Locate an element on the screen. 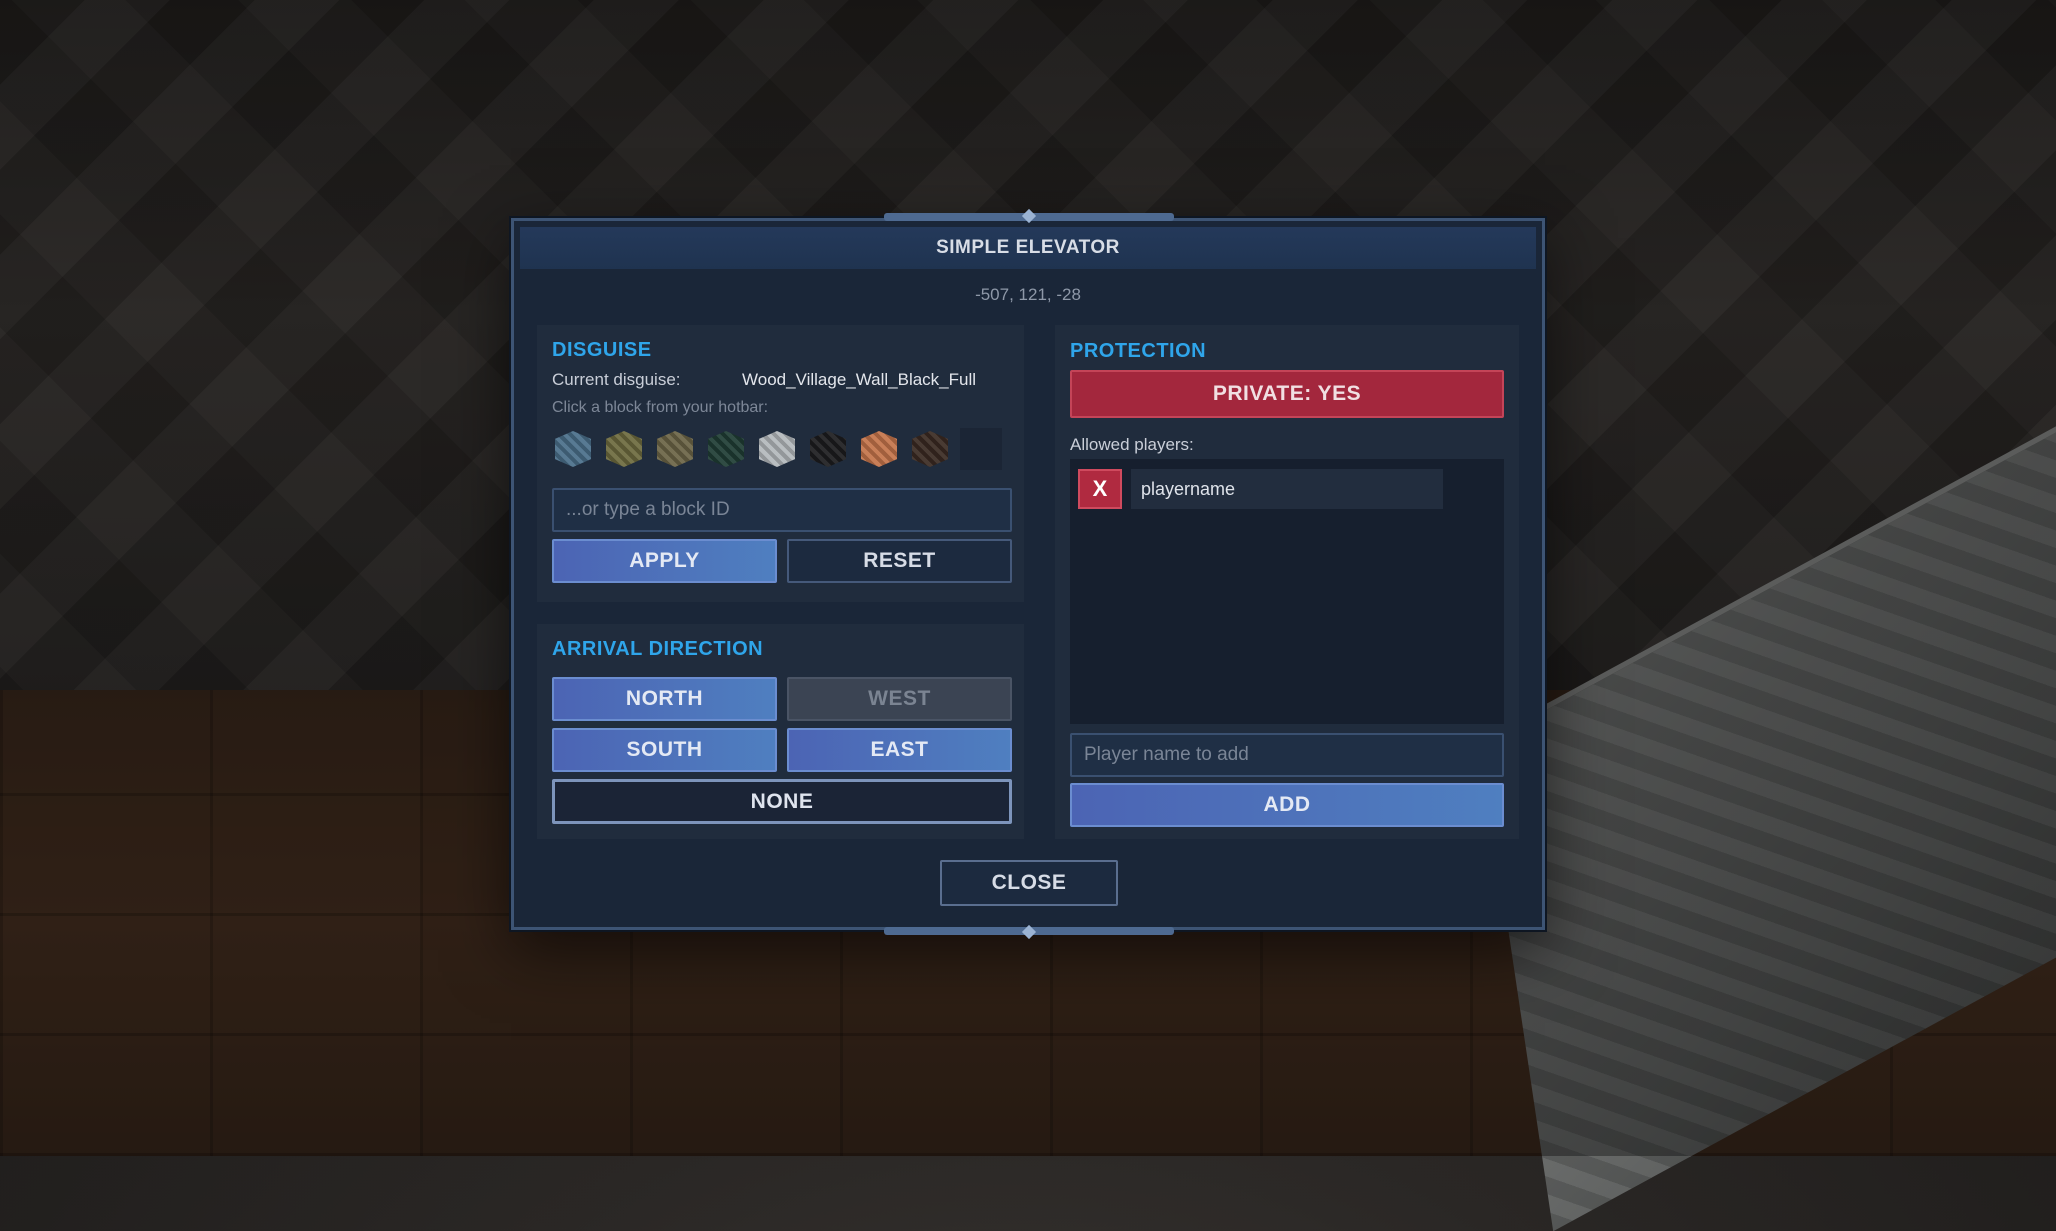  stone-brick-block-icon is located at coordinates (675, 449).